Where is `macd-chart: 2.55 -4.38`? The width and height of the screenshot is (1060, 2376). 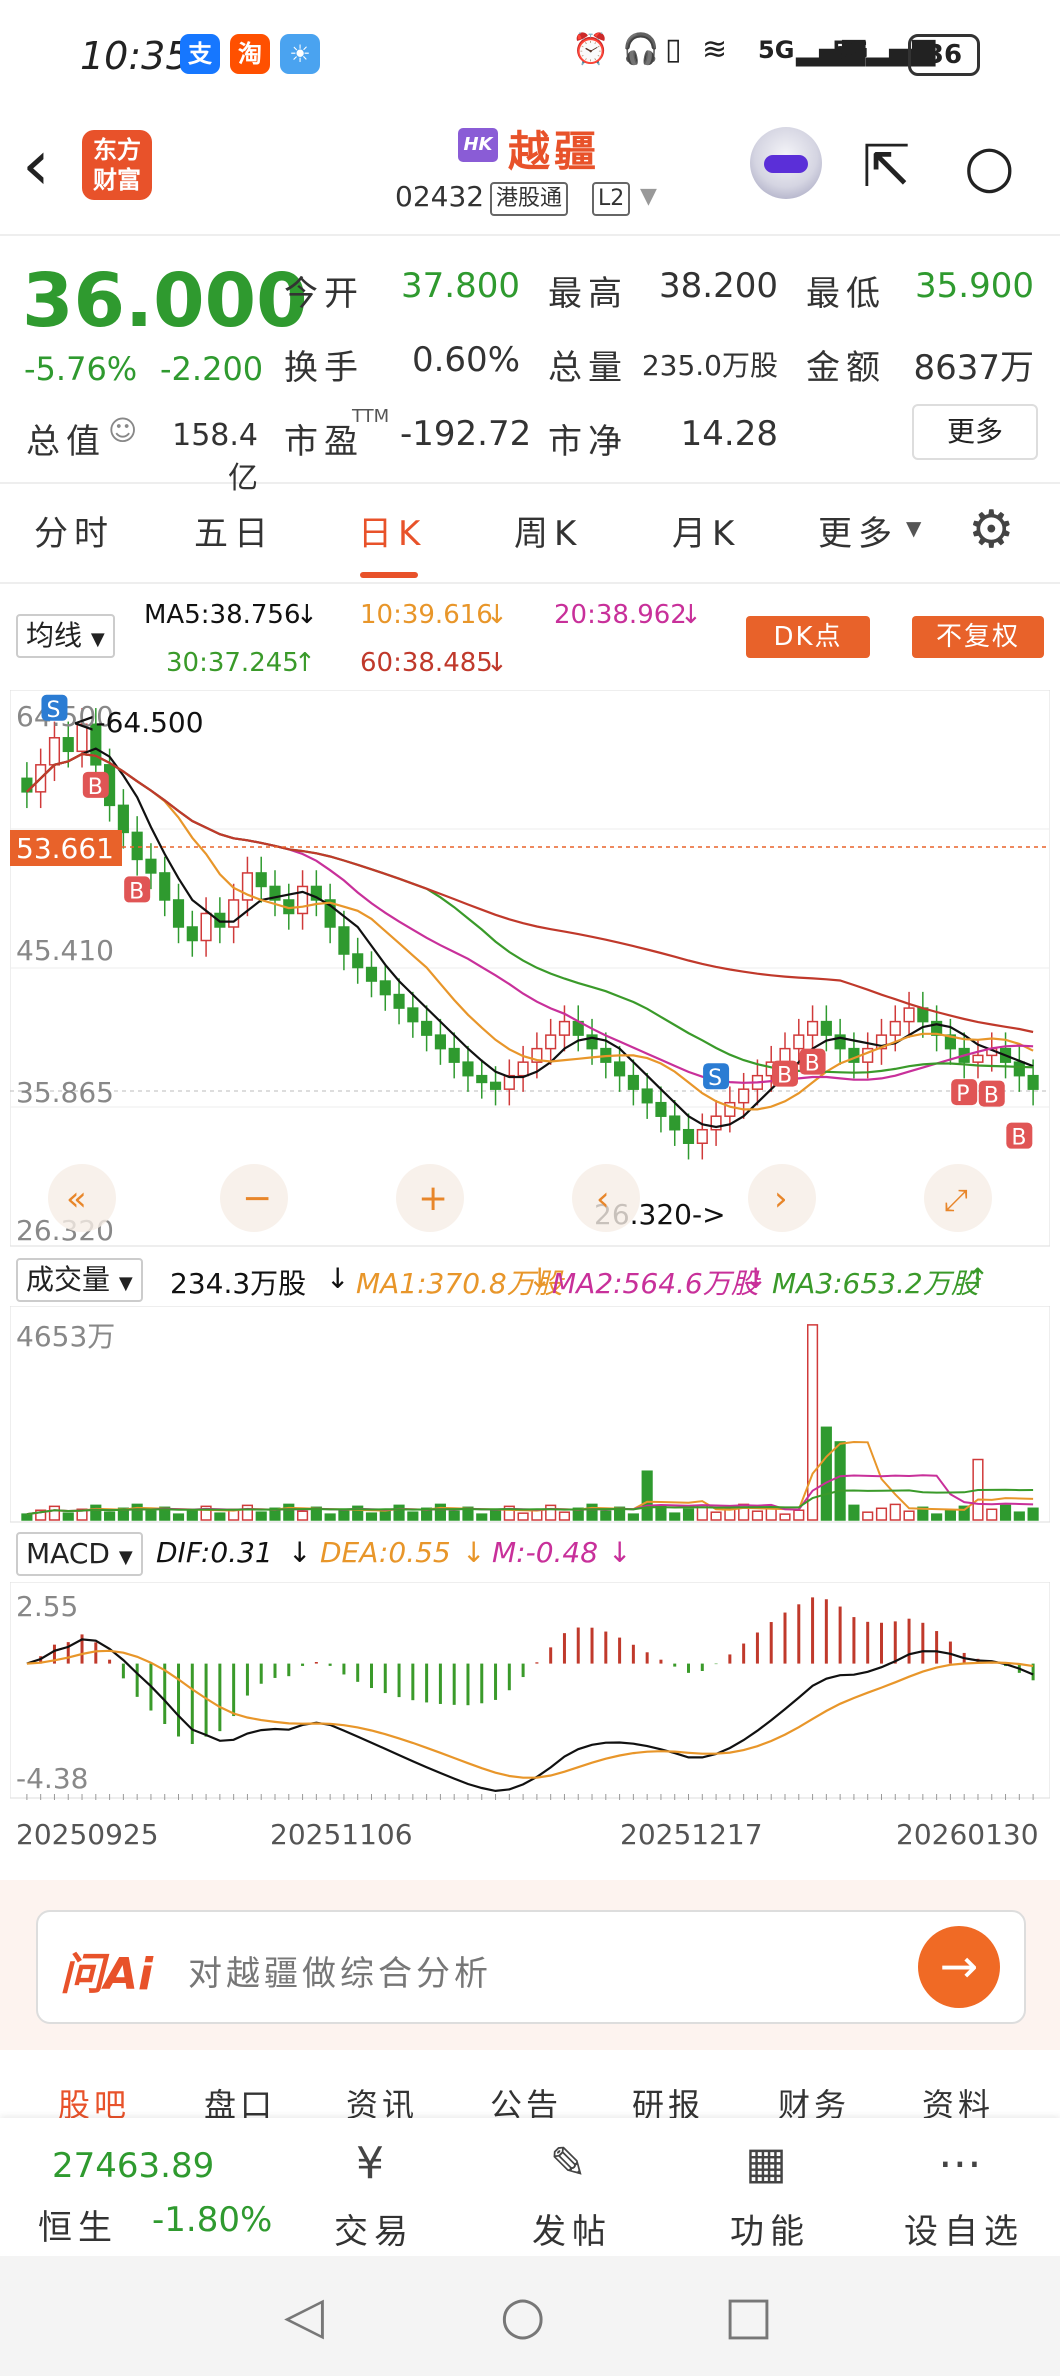 macd-chart: 2.55 -4.38 is located at coordinates (530, 1691).